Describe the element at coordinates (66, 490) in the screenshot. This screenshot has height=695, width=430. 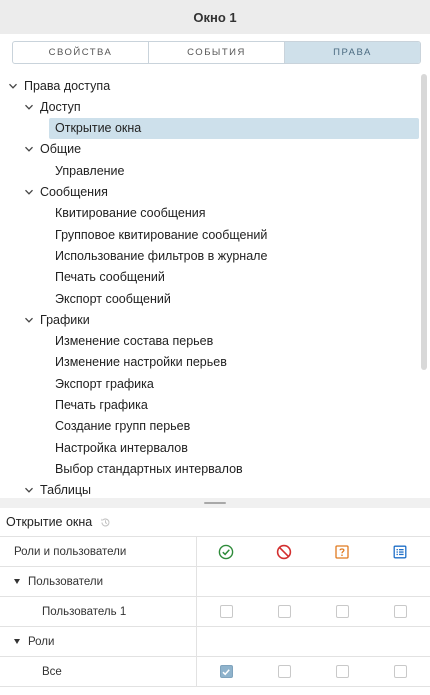
I see `tree-node-label: Таблицы` at that location.